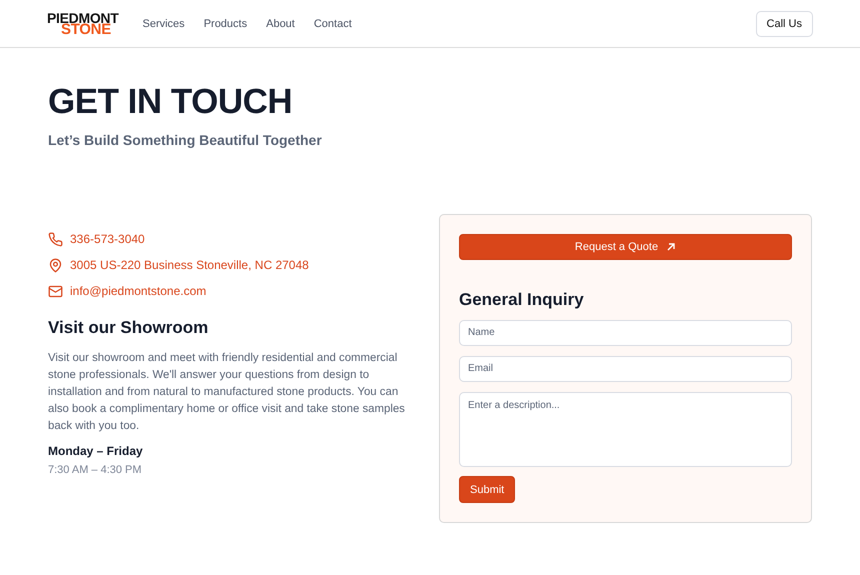  Describe the element at coordinates (226, 24) in the screenshot. I see `nav-link: Products` at that location.